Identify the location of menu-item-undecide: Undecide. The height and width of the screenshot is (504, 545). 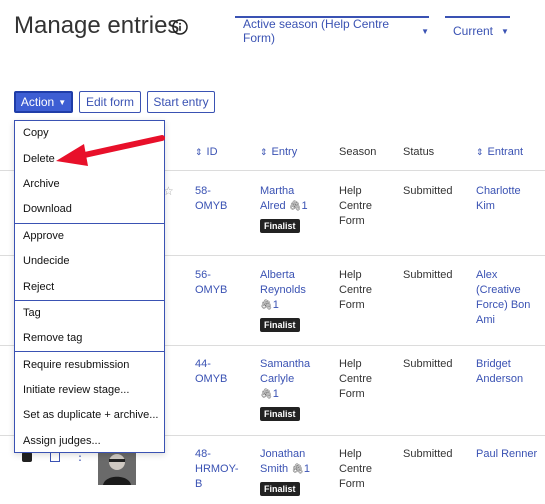
(46, 261).